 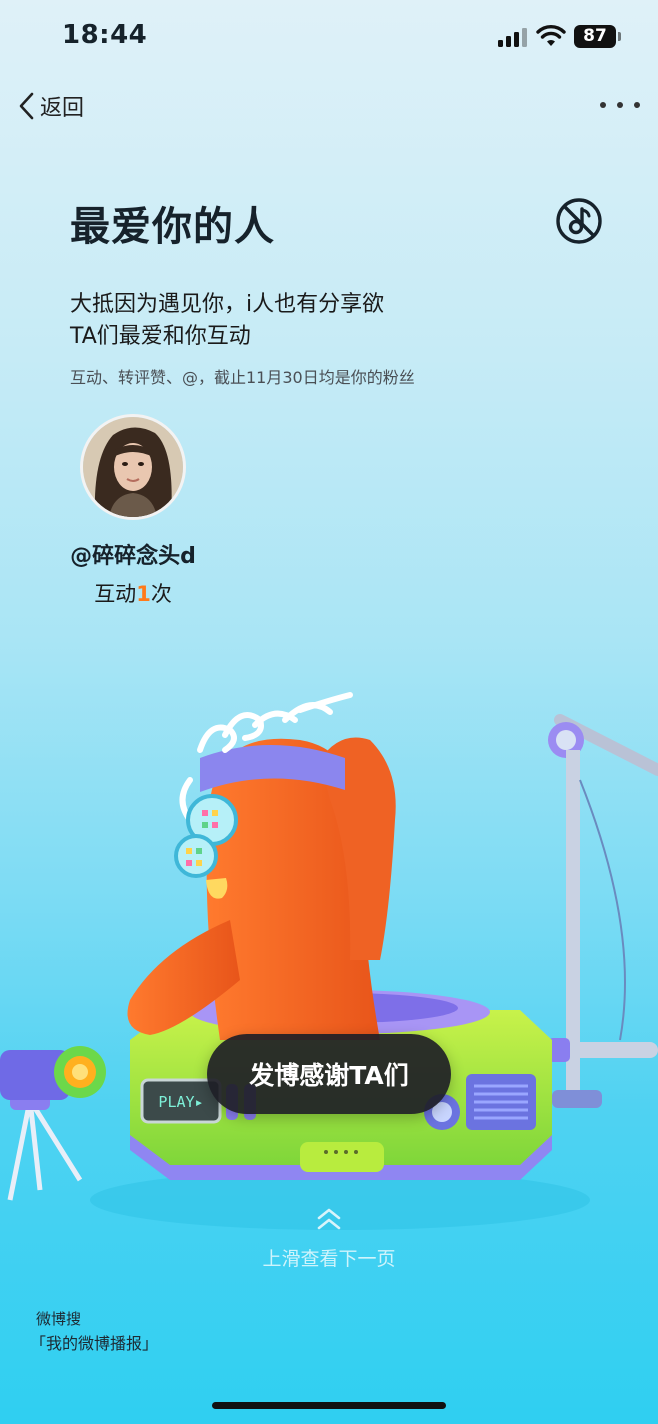 I want to click on page-title: 最爱你的人, so click(x=172, y=227).